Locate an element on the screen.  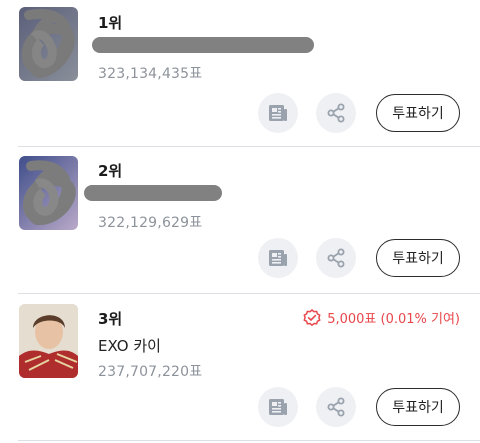
verified-badge-icon is located at coordinates (312, 317).